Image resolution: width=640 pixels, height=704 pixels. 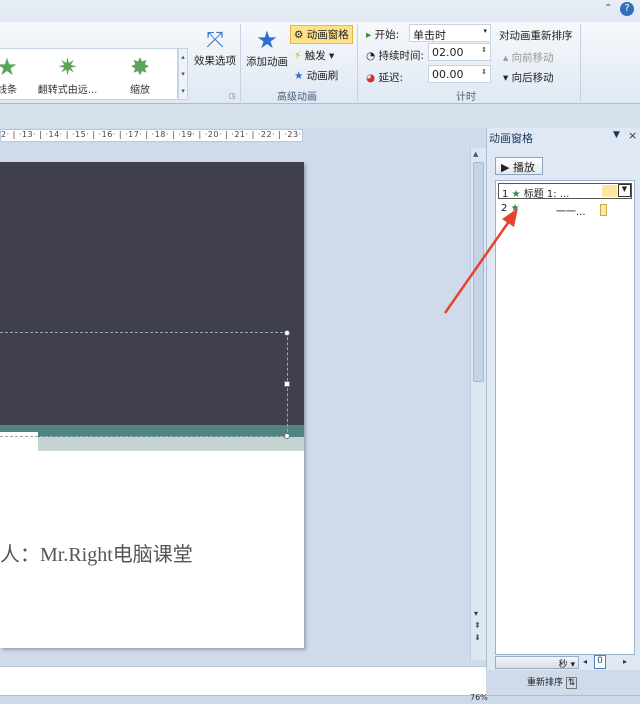 What do you see at coordinates (320, 11) in the screenshot?
I see `title-bar: ⌃ ?` at bounding box center [320, 11].